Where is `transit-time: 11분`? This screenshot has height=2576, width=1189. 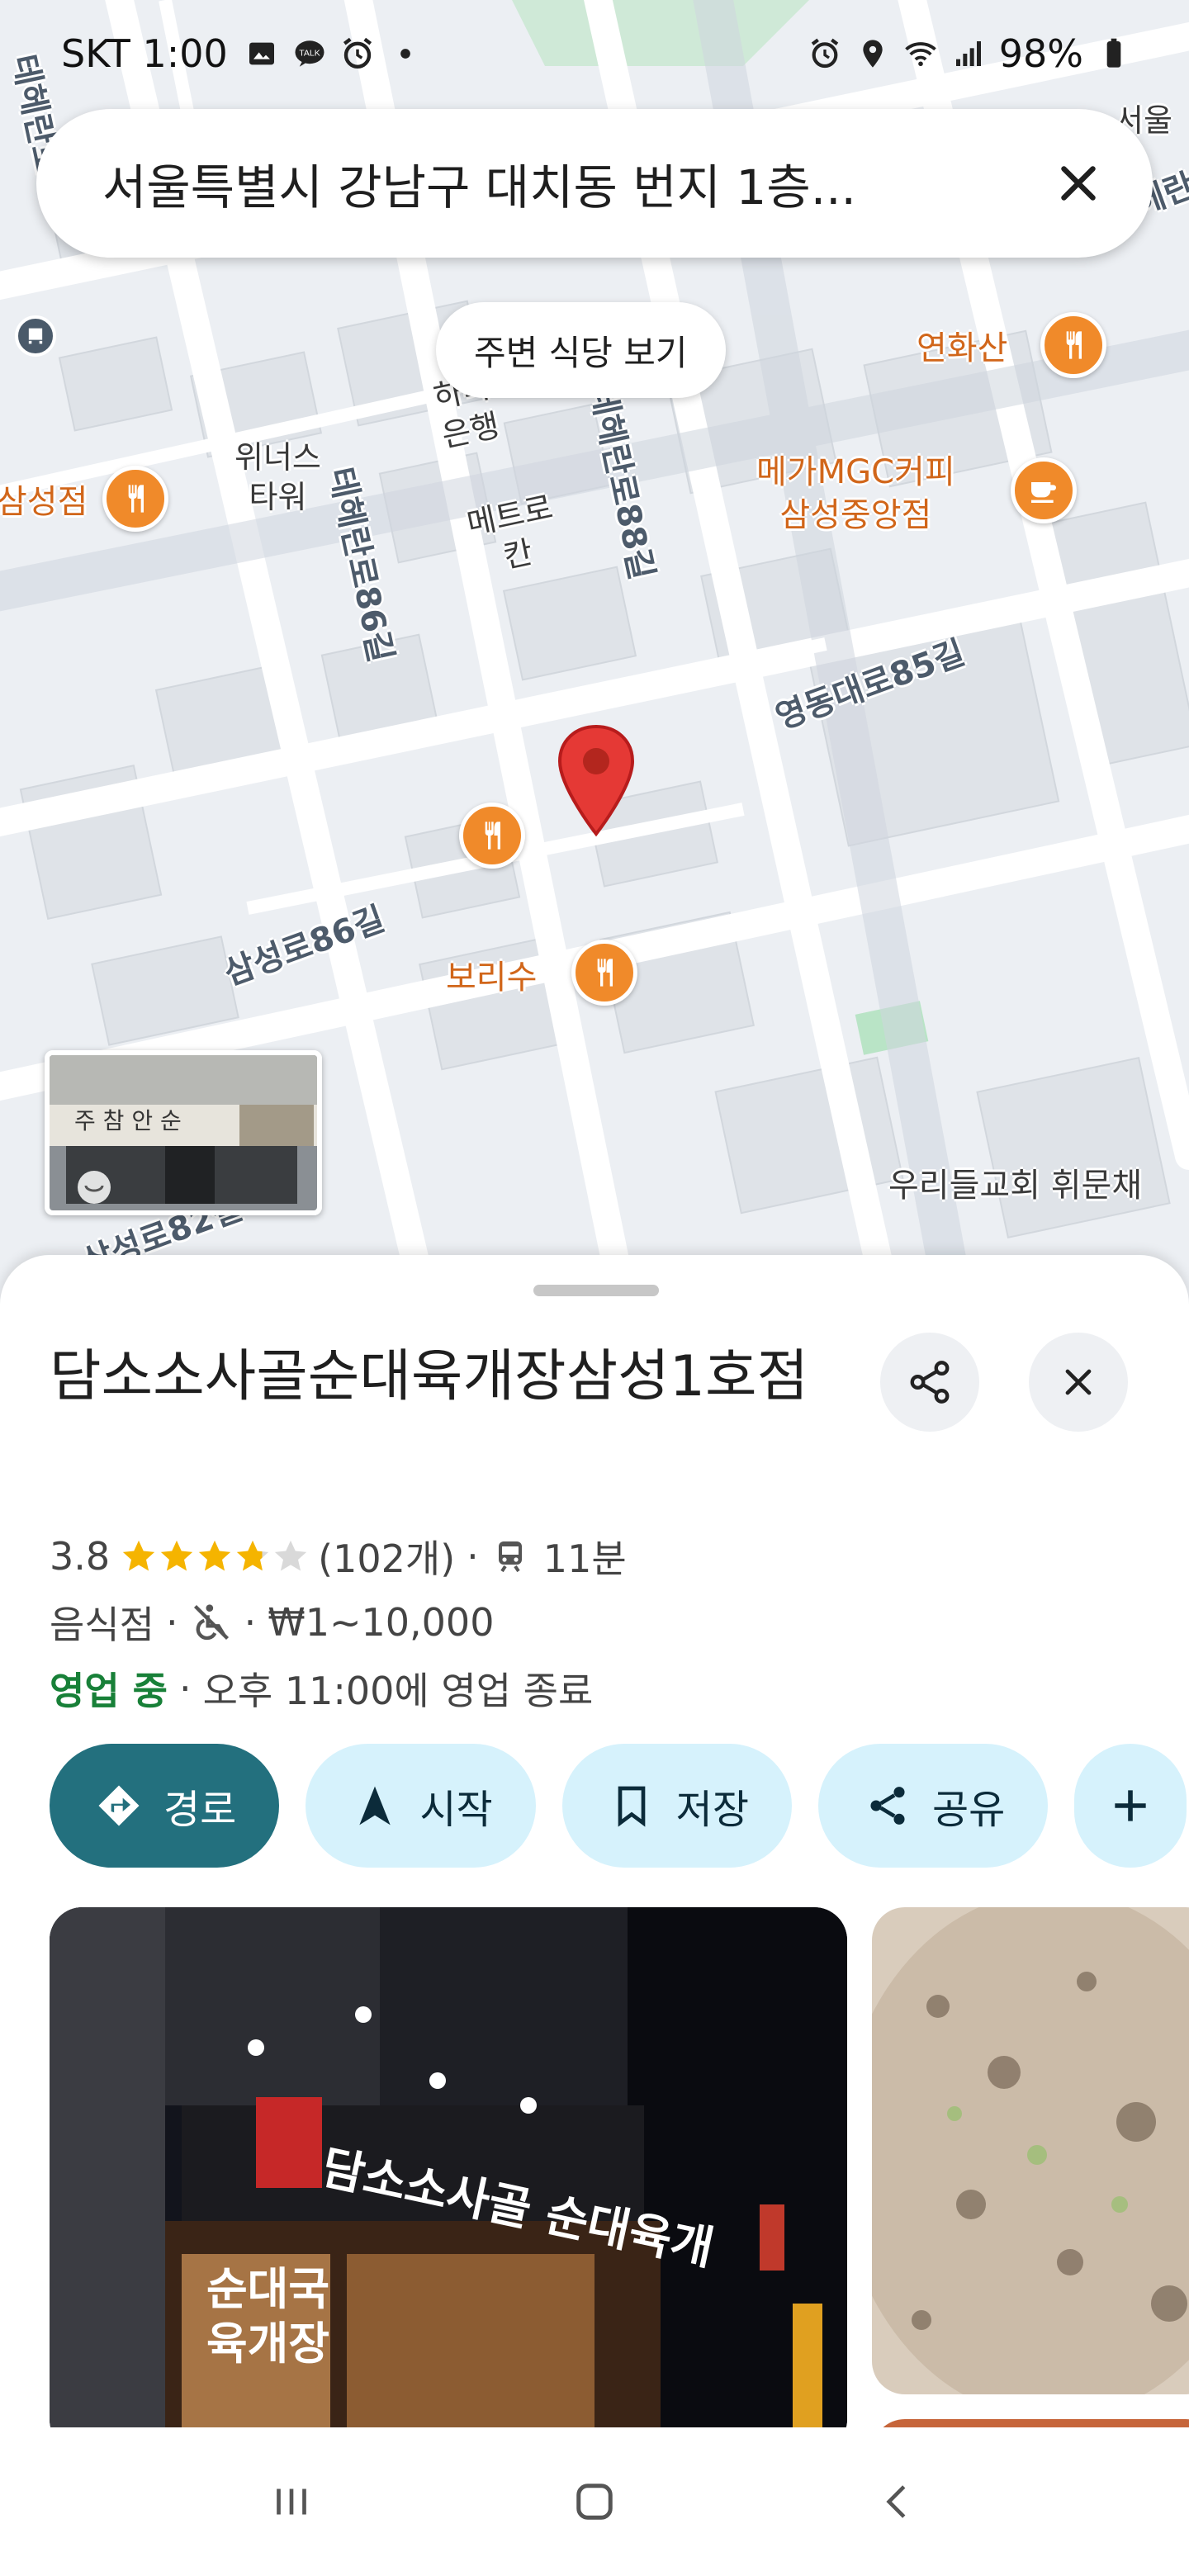
transit-time: 11분 is located at coordinates (584, 1559).